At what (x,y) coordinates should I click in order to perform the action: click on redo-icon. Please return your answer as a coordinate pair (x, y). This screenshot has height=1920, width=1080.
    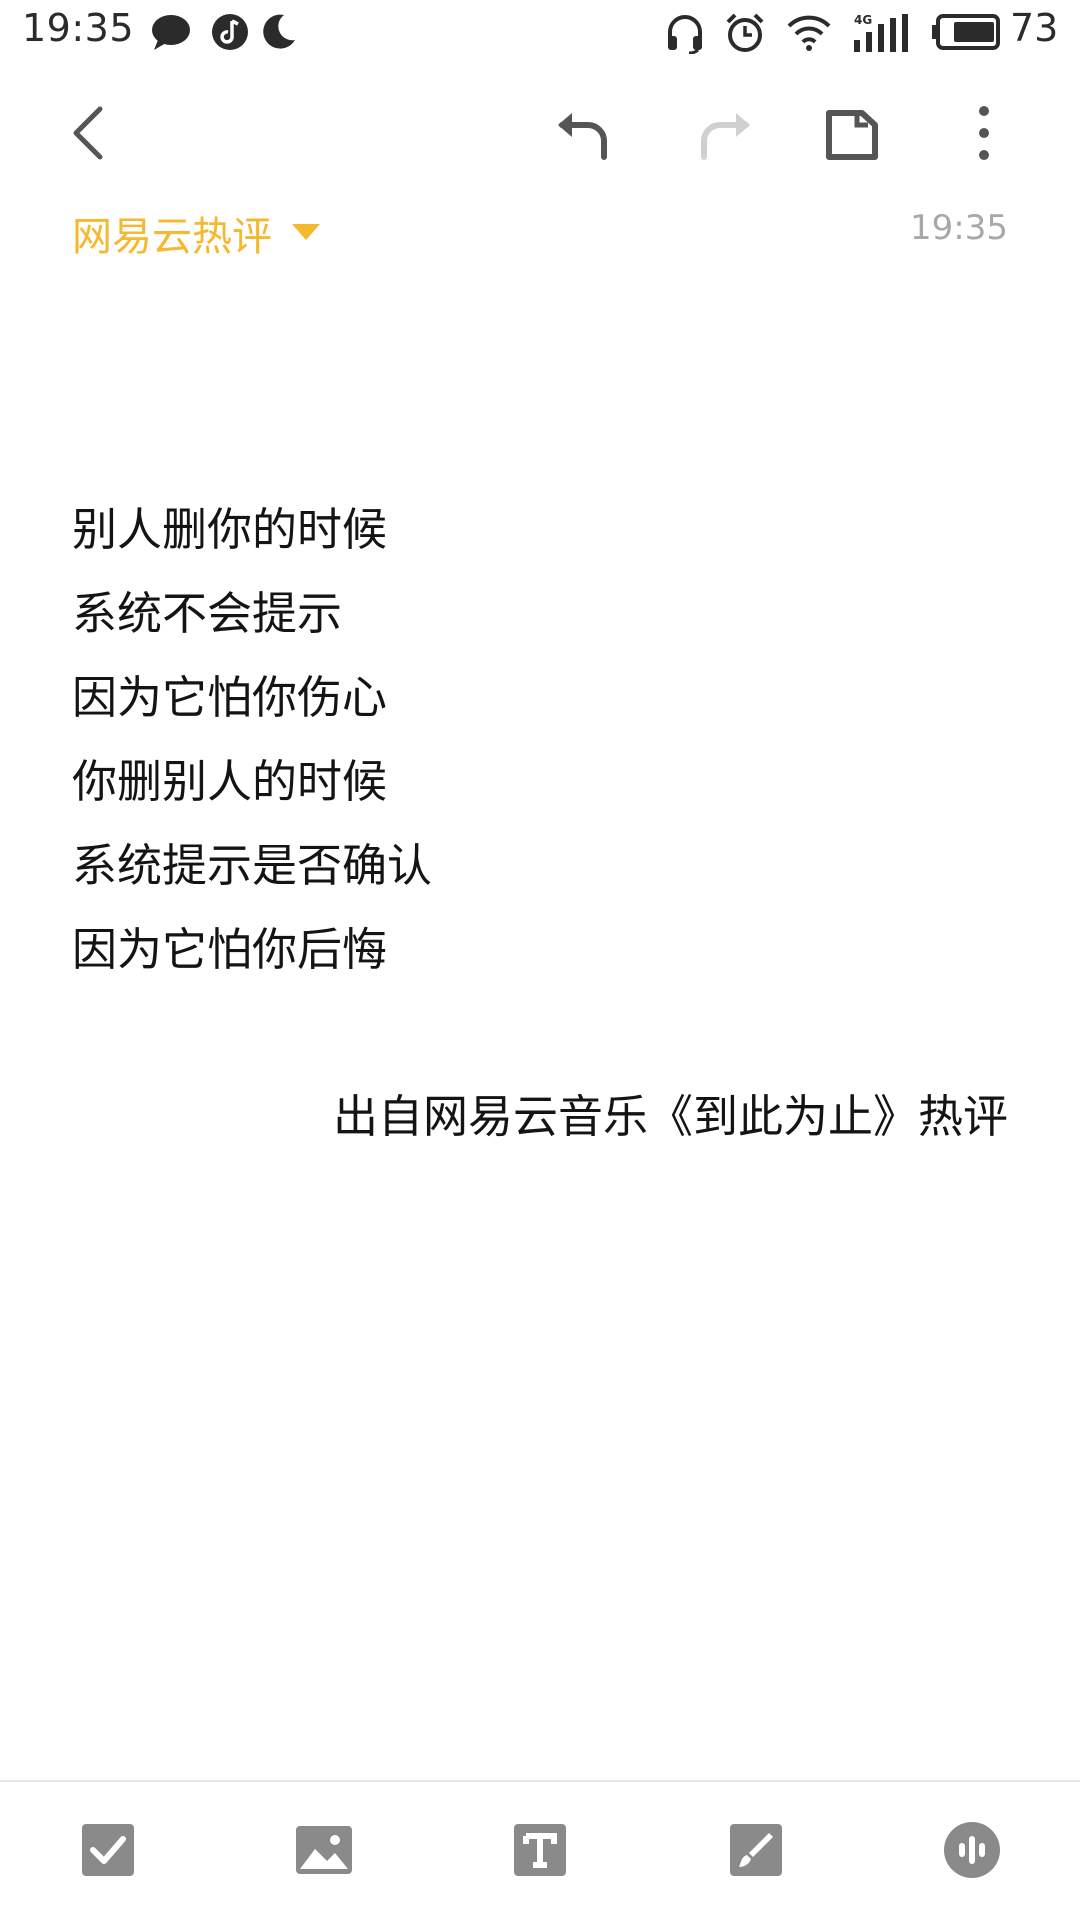
    Looking at the image, I should click on (724, 135).